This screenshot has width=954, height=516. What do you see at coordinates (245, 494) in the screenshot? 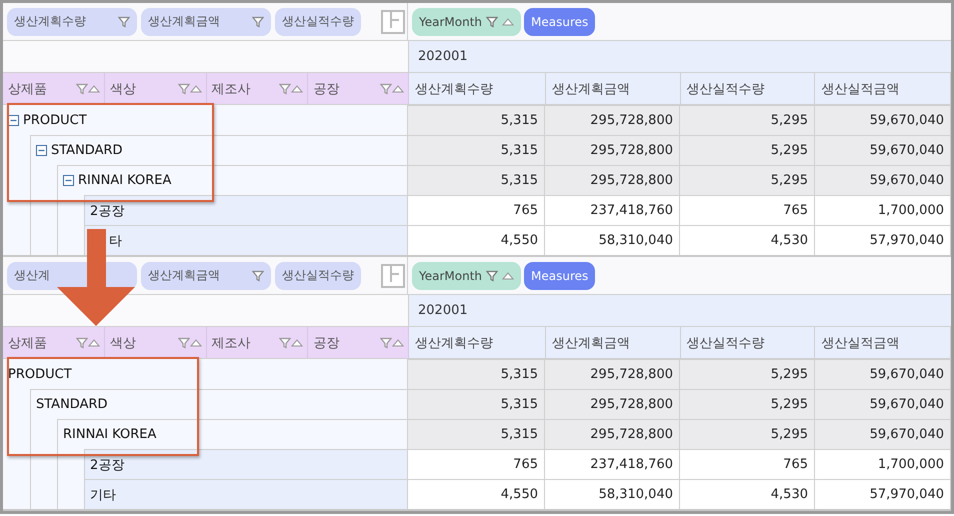
I see `row-header: 기타` at bounding box center [245, 494].